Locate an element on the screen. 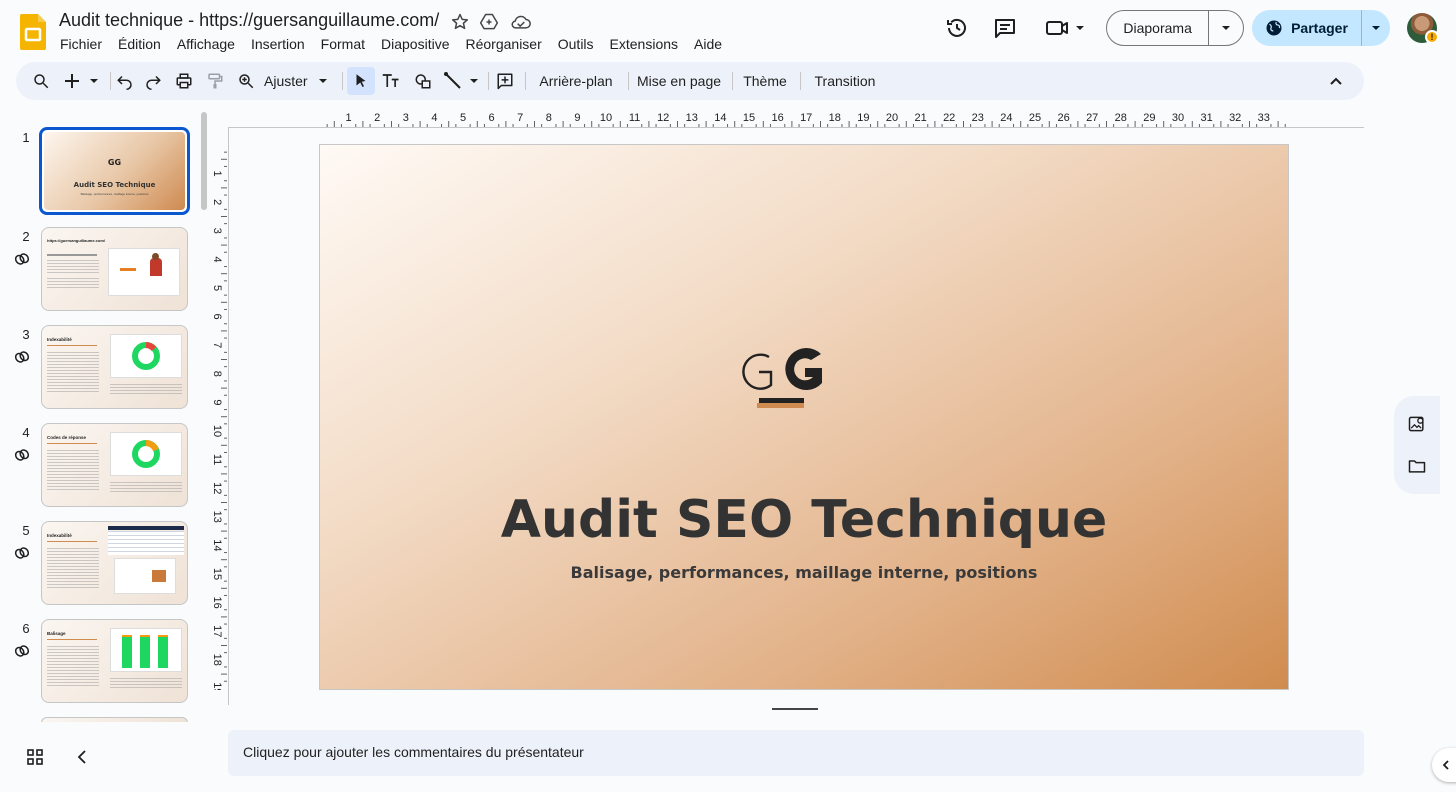 The image size is (1456, 792). shape-icon is located at coordinates (423, 81).